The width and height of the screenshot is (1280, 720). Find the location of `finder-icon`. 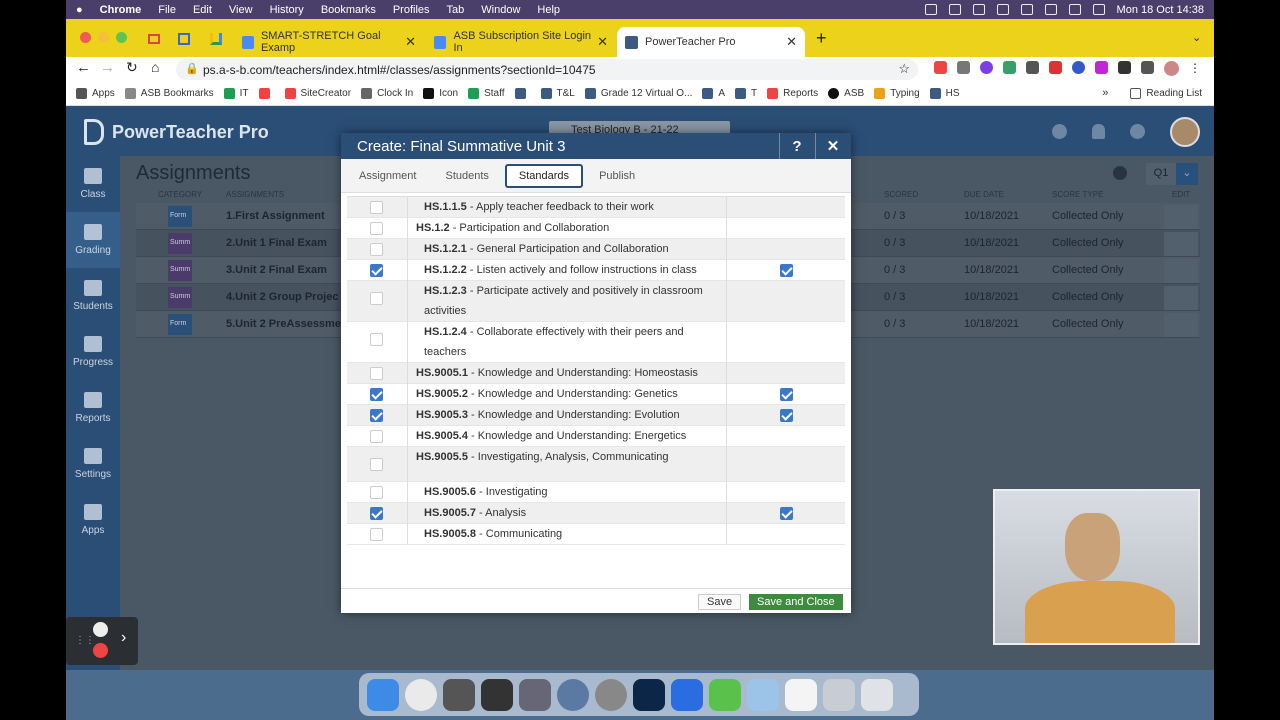

finder-icon is located at coordinates (383, 694).